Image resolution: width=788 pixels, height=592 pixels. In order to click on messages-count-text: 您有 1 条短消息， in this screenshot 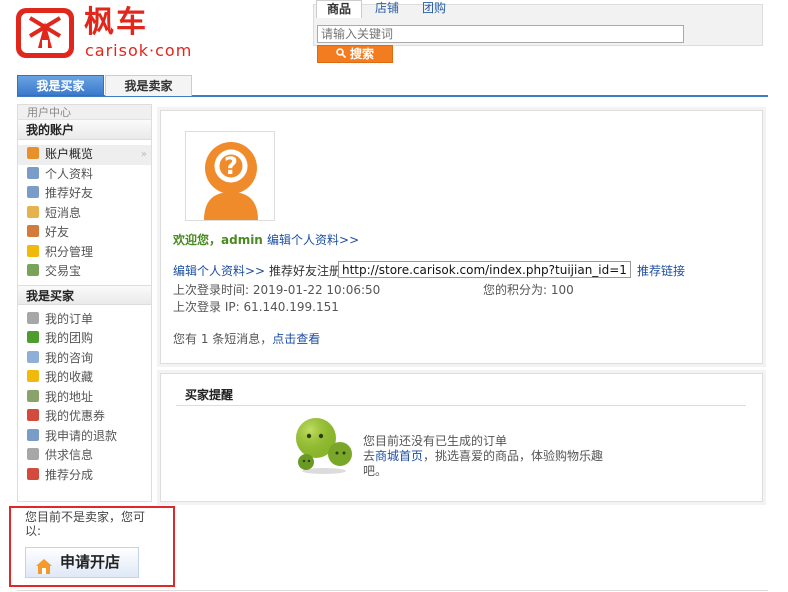, I will do `click(223, 339)`.